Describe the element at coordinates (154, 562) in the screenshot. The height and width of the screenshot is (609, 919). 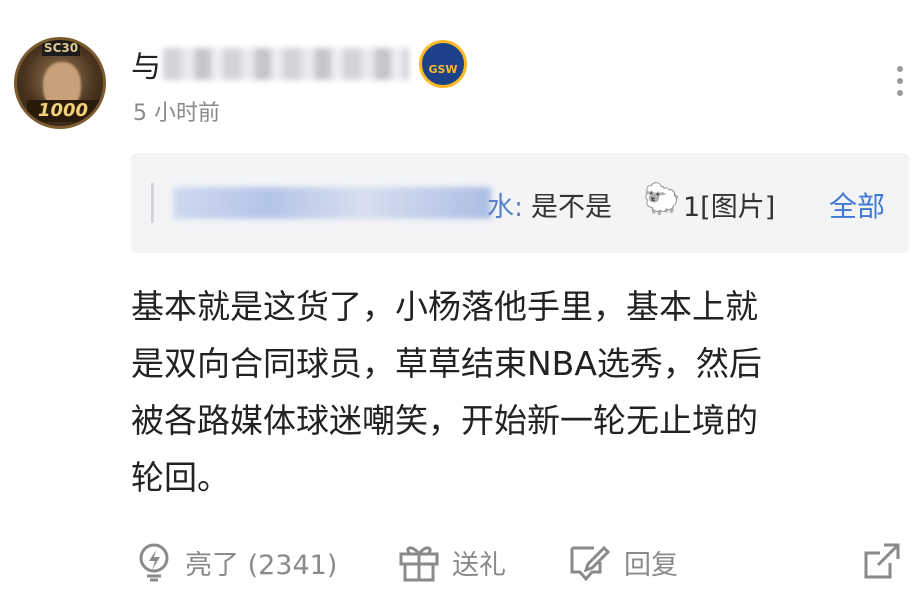
I see `lightbulb-icon` at that location.